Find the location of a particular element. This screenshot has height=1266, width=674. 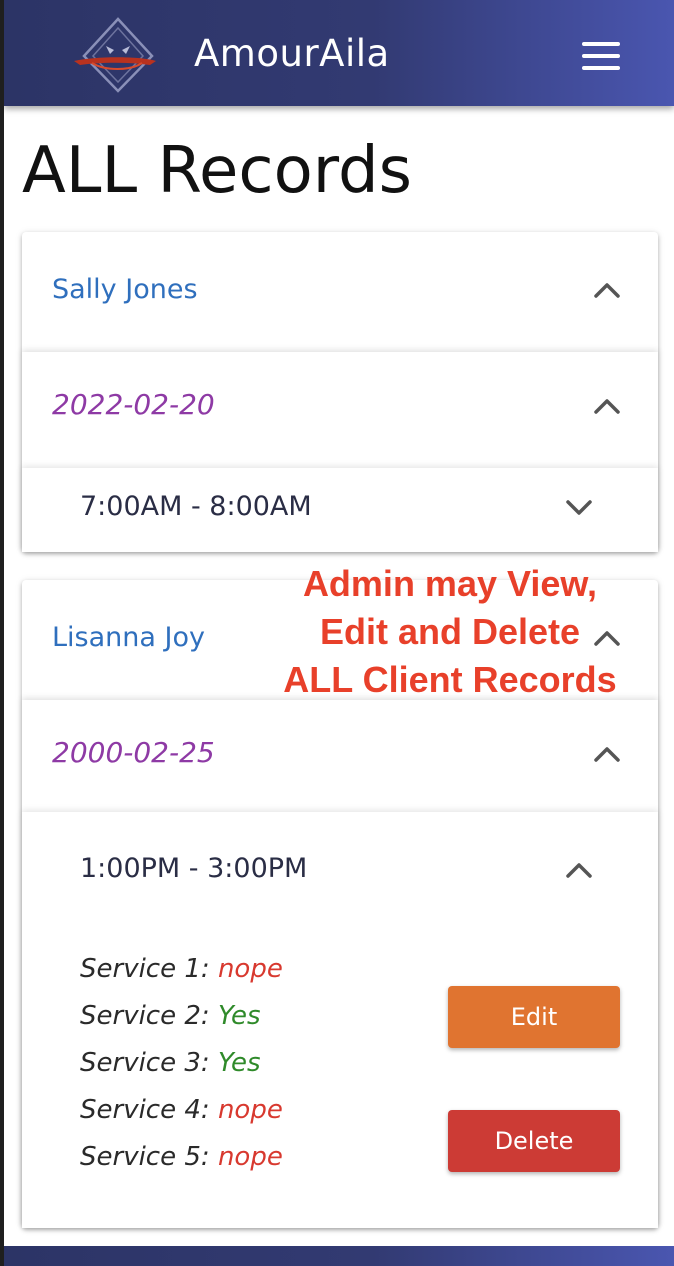

app-logo-icon is located at coordinates (116, 55).